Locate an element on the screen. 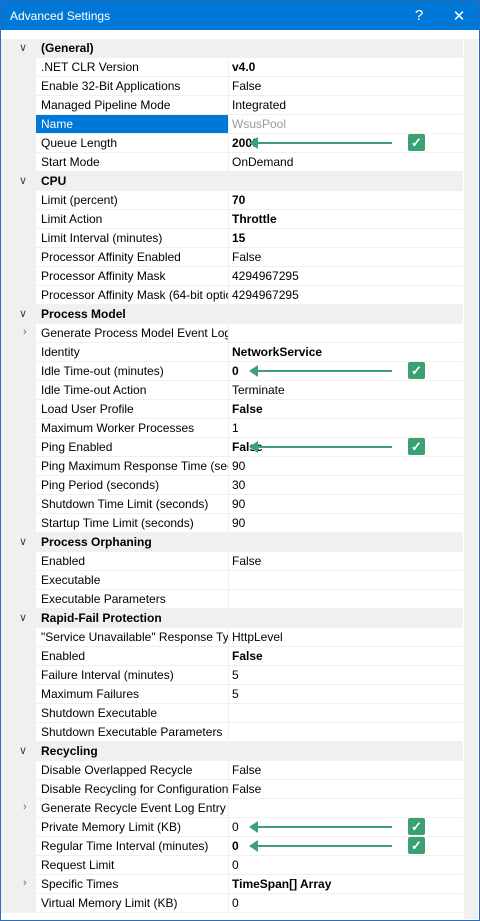  property-row-virtual-memory-limit-kb: Virtual Memory Limit (KB) 0 is located at coordinates (232, 903).